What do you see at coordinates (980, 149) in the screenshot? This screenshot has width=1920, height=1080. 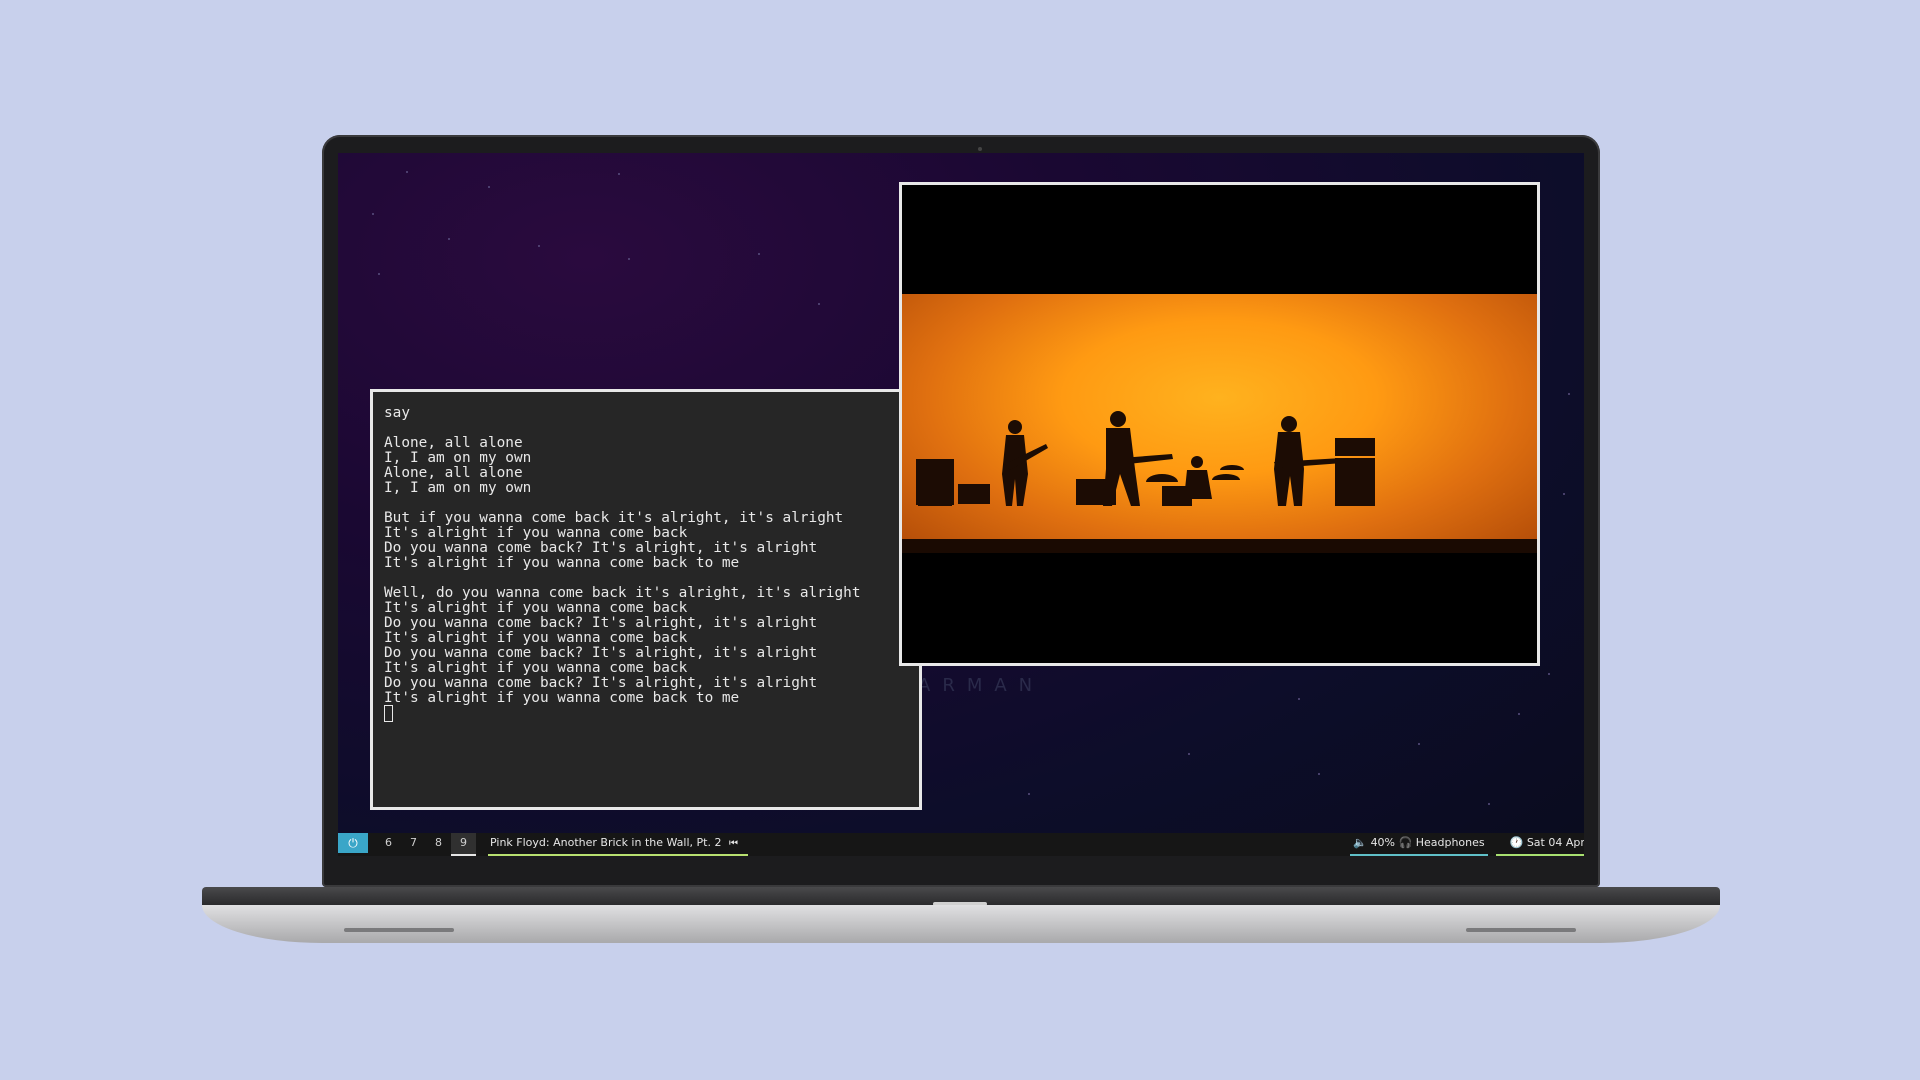 I see `webcam-icon` at bounding box center [980, 149].